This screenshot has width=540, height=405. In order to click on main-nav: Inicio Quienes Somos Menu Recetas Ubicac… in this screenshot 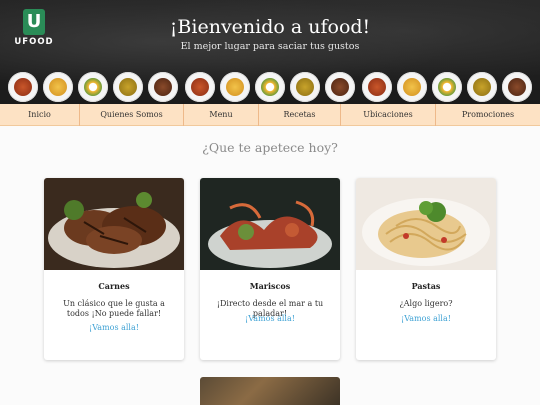, I will do `click(270, 115)`.